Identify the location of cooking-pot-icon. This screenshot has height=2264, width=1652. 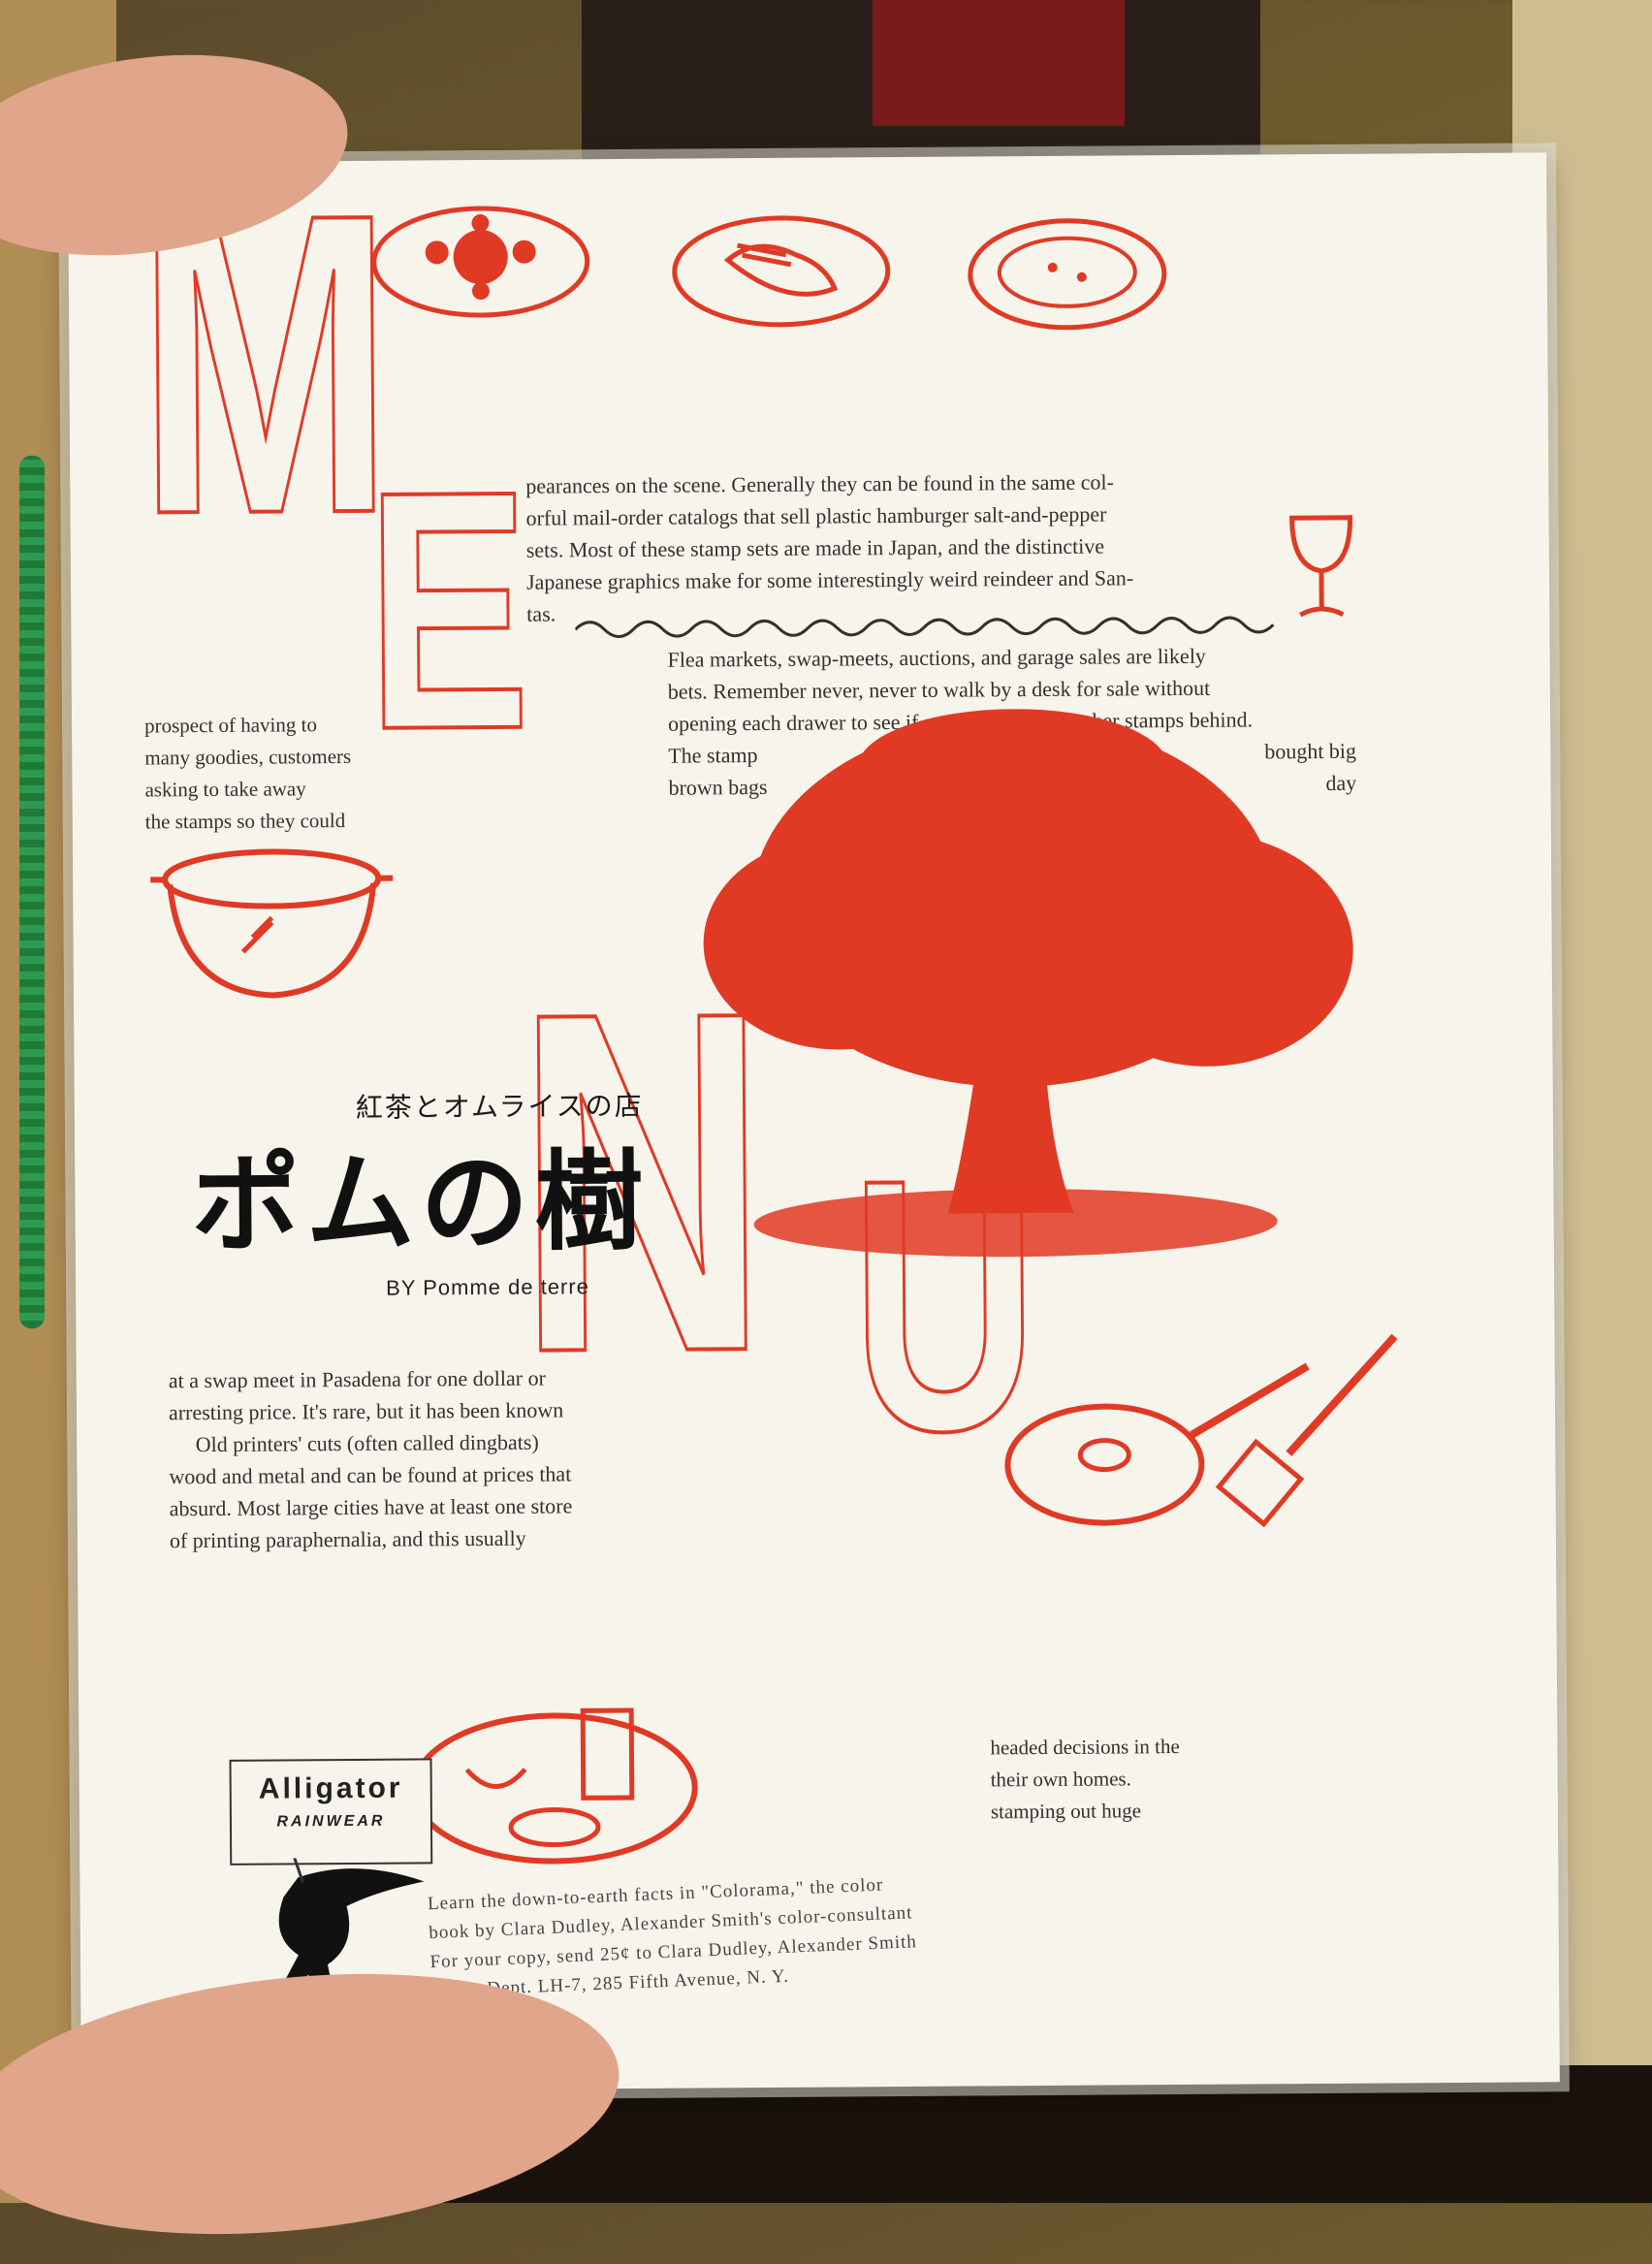
(272, 923).